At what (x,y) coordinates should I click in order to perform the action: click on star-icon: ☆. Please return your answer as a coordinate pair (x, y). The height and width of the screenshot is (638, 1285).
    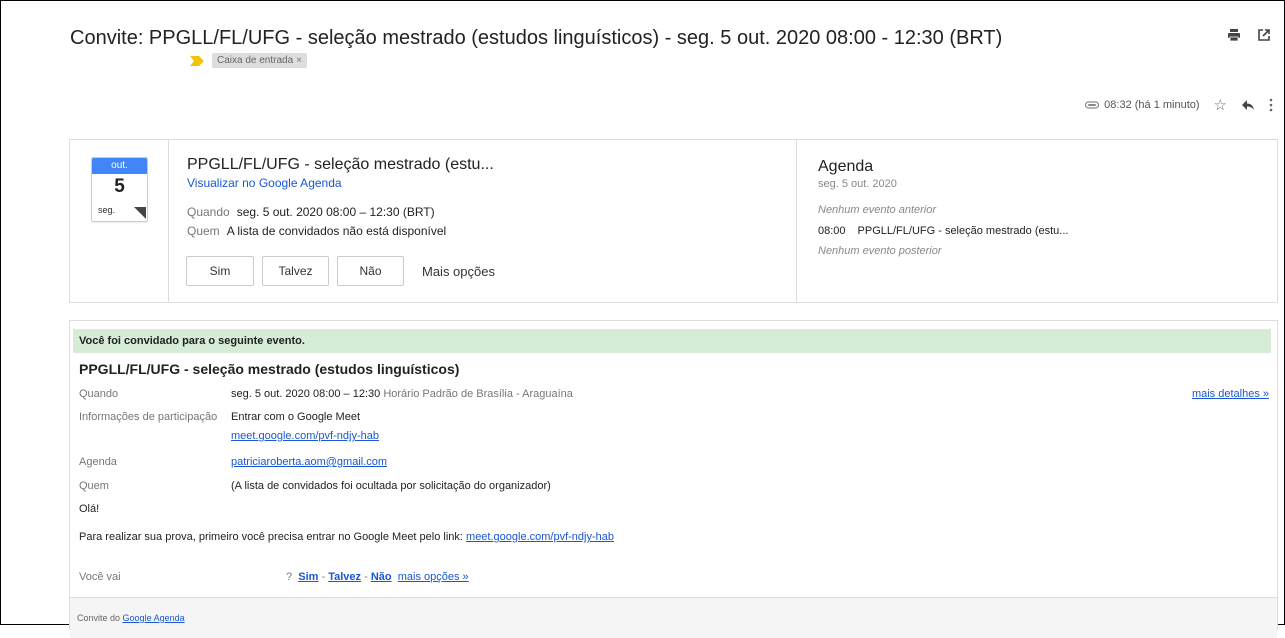
    Looking at the image, I should click on (1220, 105).